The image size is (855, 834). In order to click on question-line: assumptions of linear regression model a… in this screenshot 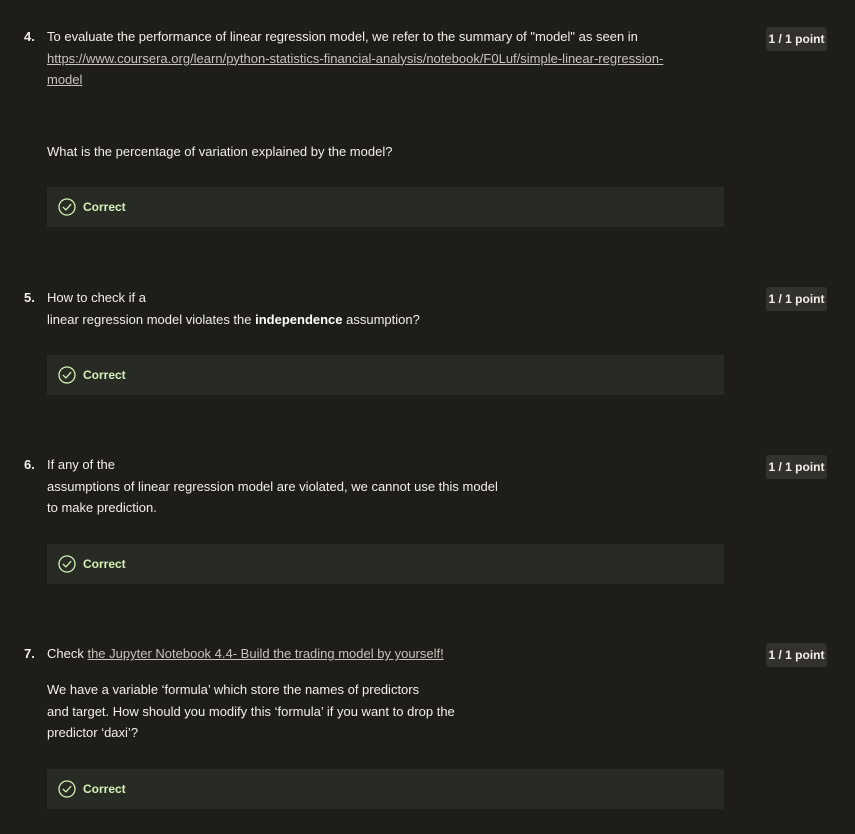, I will do `click(272, 486)`.